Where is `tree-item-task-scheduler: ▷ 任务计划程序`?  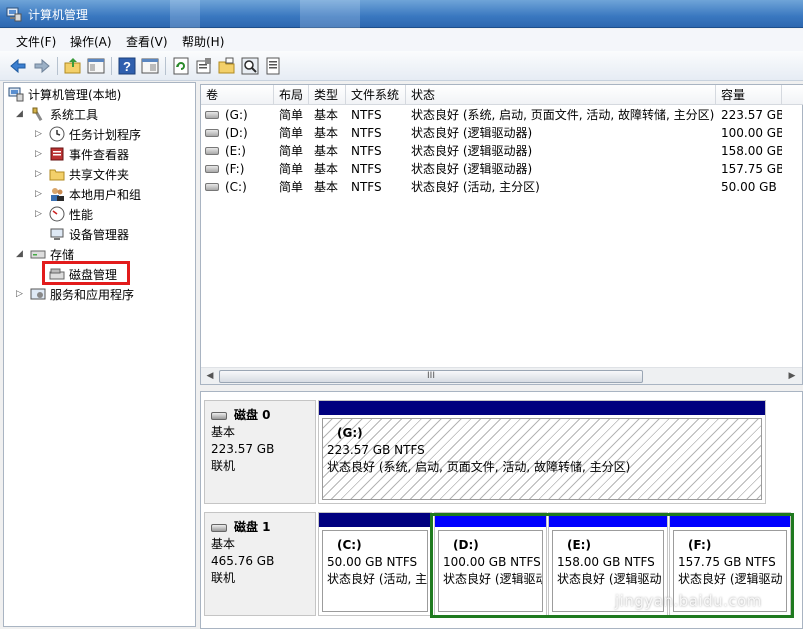 tree-item-task-scheduler: ▷ 任务计划程序 is located at coordinates (88, 134).